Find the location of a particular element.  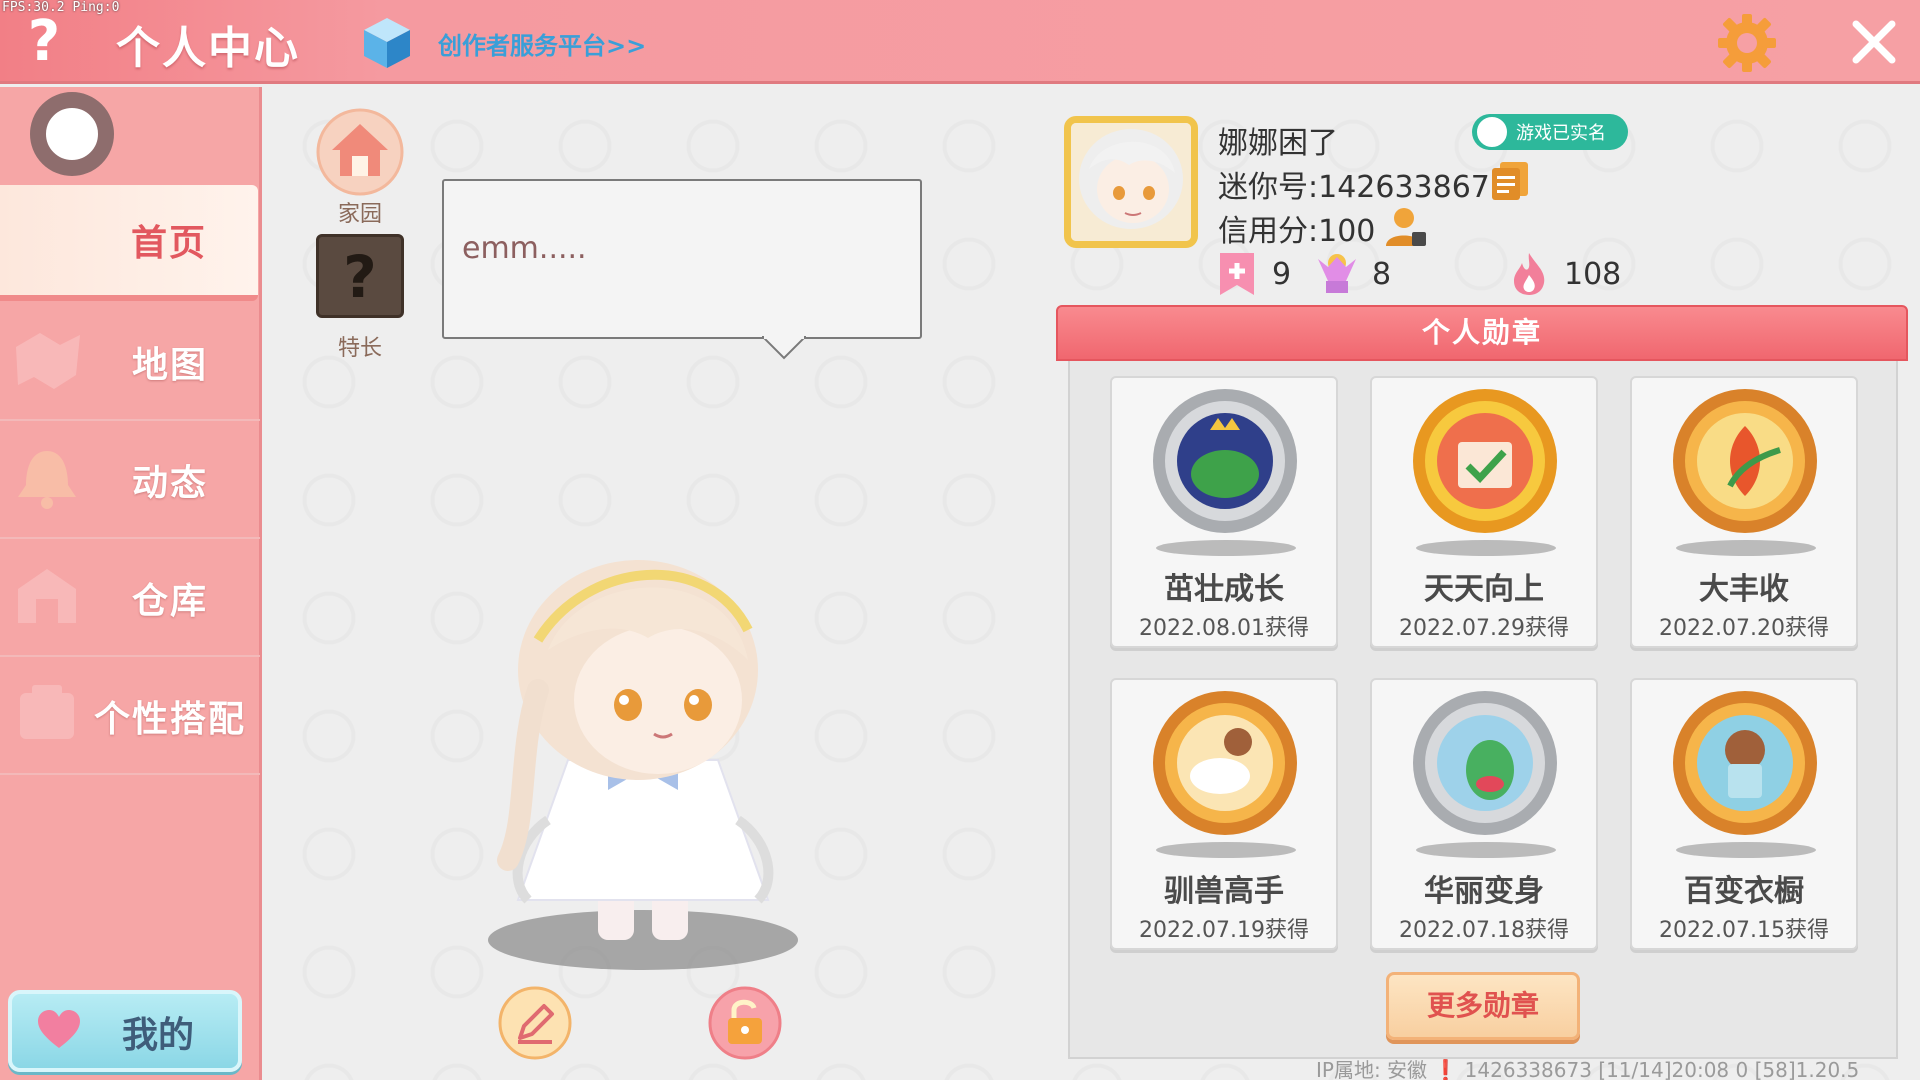

credit-user-icon is located at coordinates (1406, 226).